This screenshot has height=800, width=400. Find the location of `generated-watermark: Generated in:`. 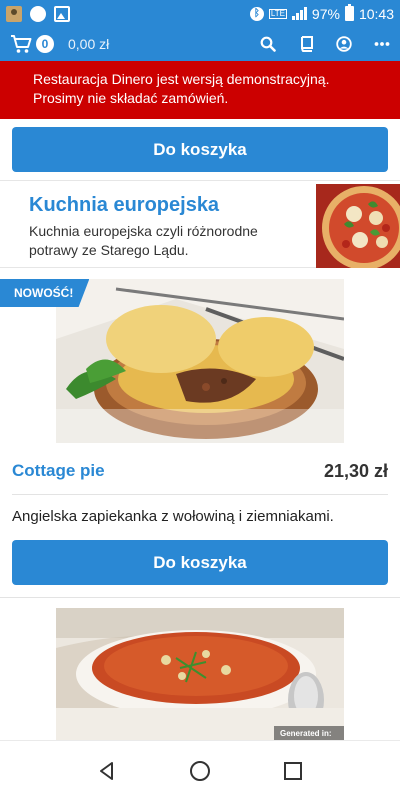

generated-watermark: Generated in: is located at coordinates (306, 733).